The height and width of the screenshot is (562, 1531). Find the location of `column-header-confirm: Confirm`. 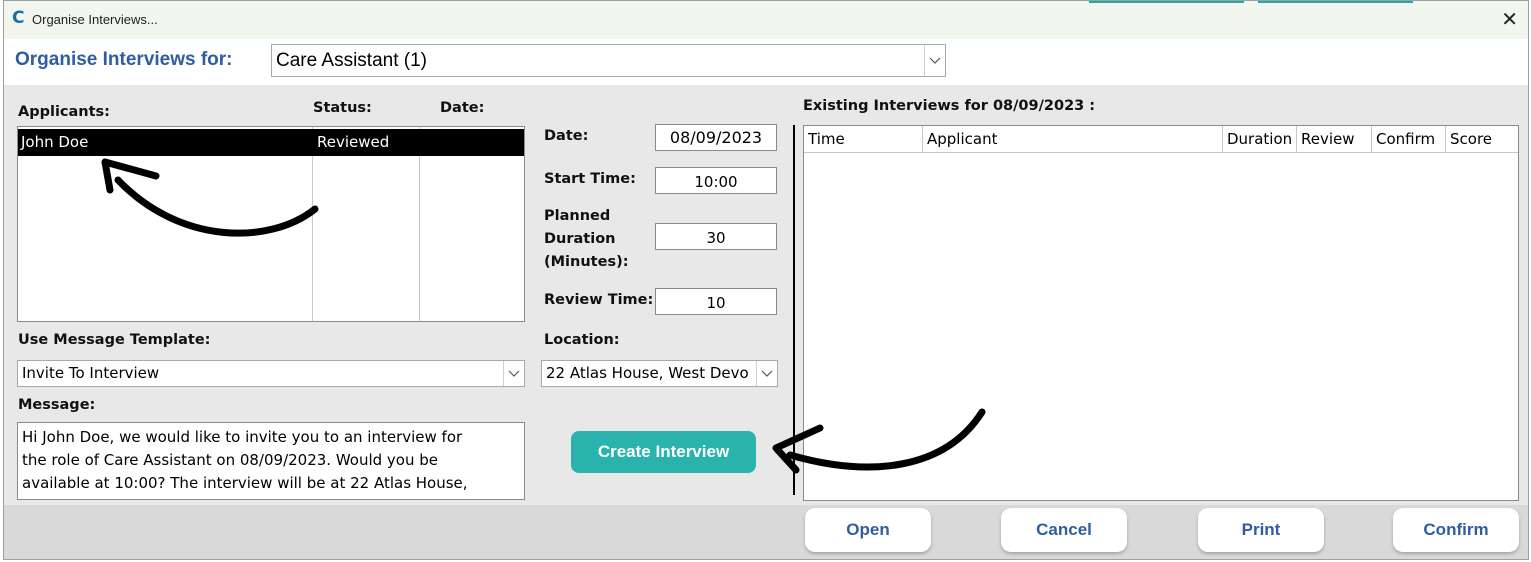

column-header-confirm: Confirm is located at coordinates (1409, 139).